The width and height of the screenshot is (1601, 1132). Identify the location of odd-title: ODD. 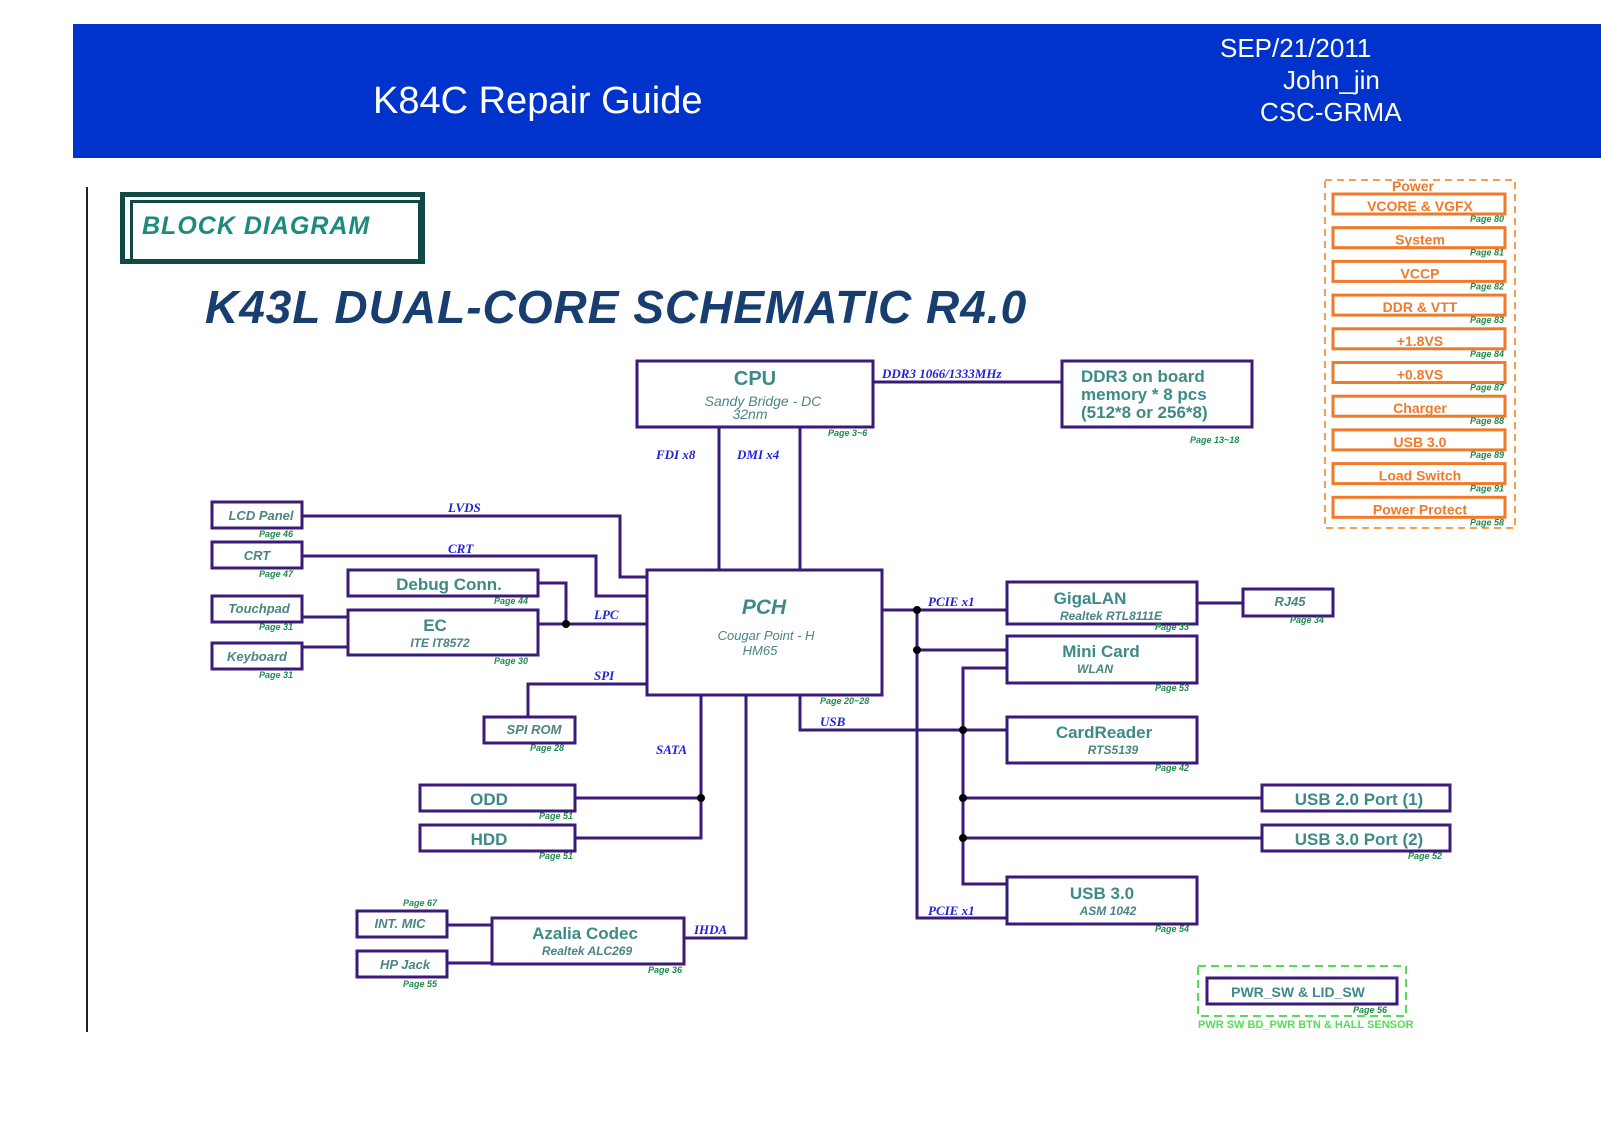
(489, 799).